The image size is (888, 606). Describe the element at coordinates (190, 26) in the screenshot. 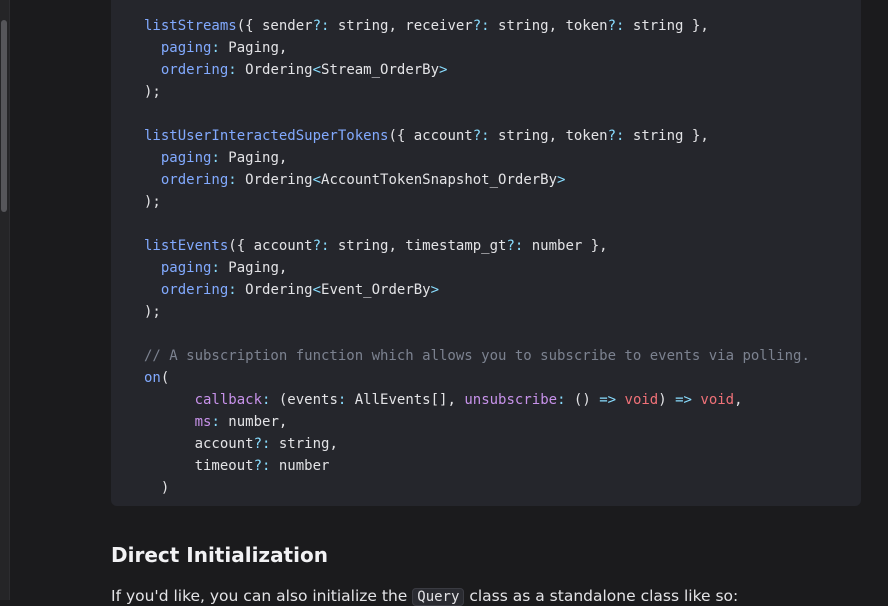

I see `code-token: listStreams` at that location.